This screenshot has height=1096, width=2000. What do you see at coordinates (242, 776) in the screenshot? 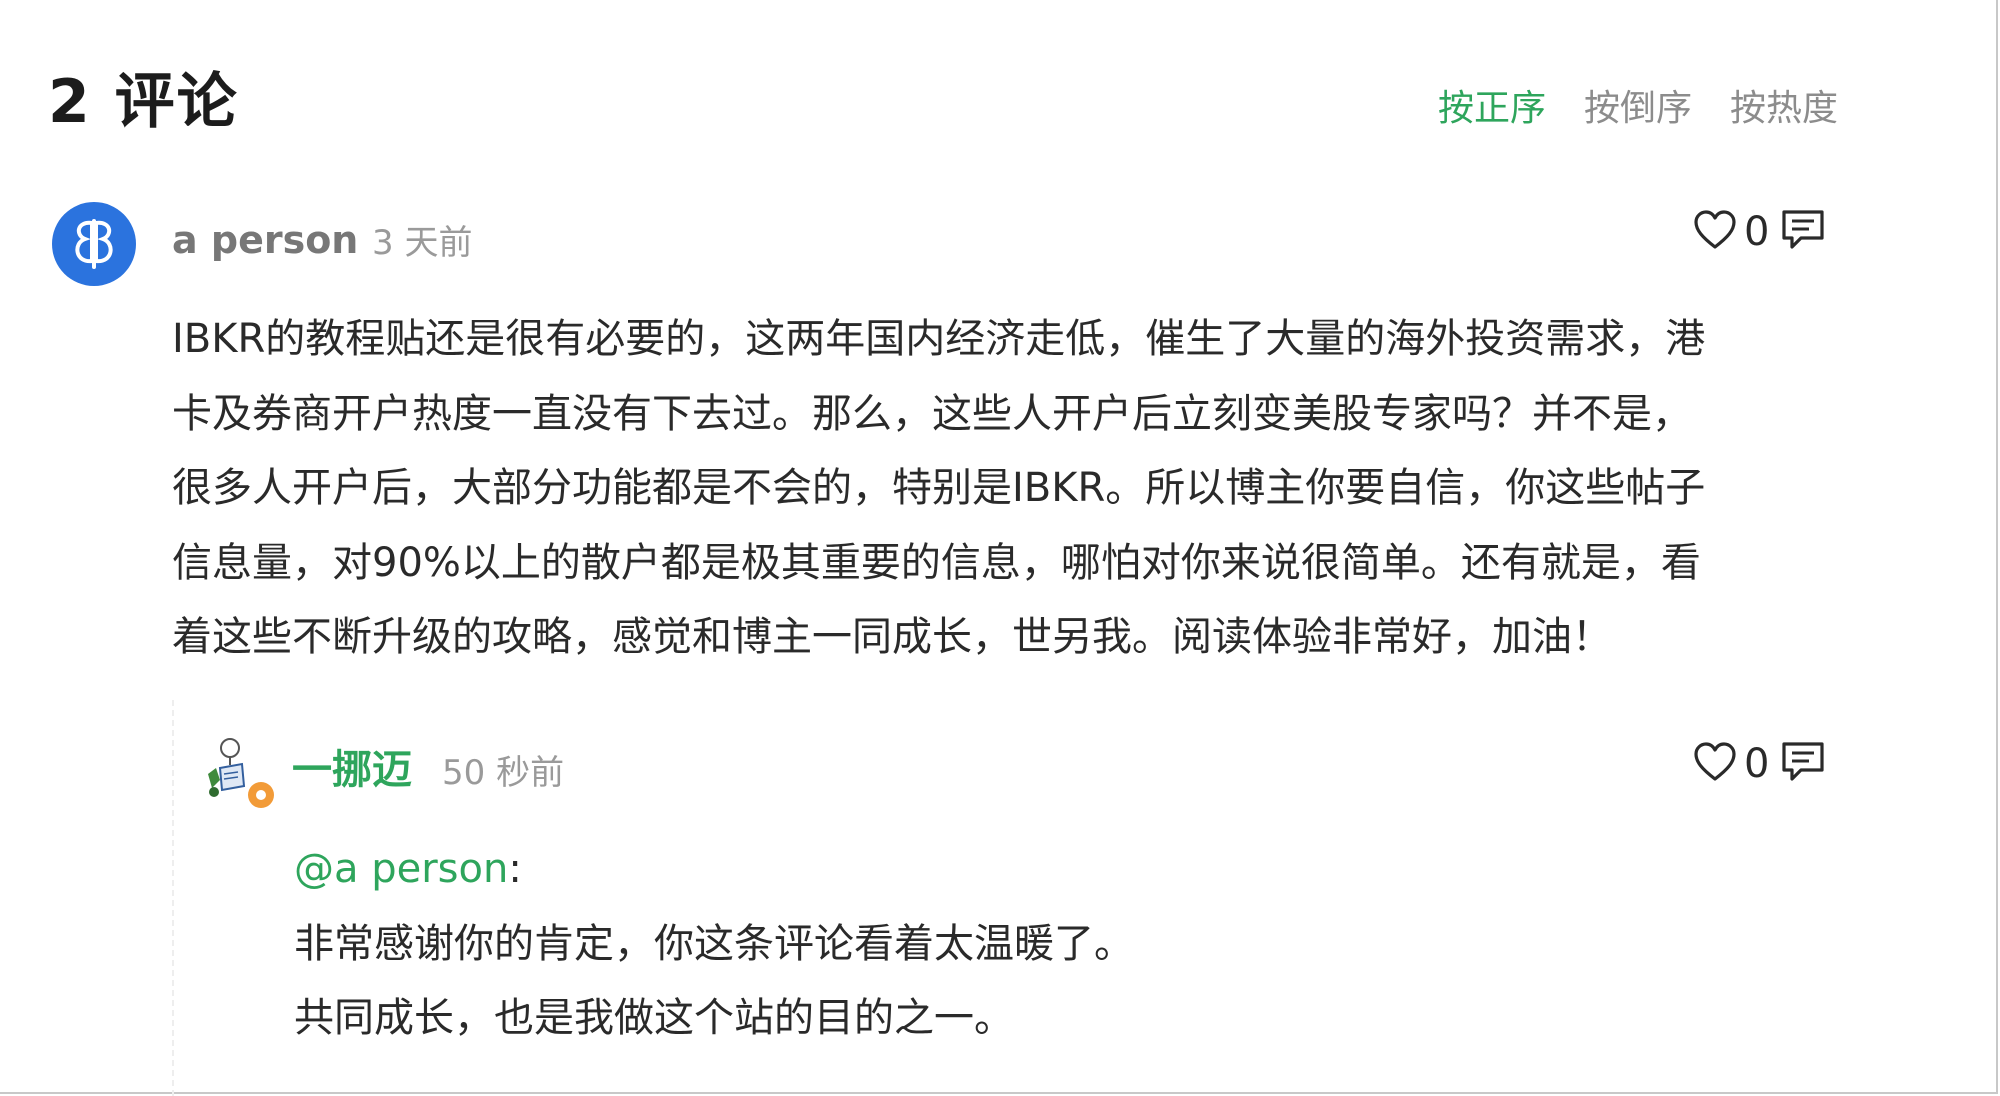
I see `reply-avatar` at bounding box center [242, 776].